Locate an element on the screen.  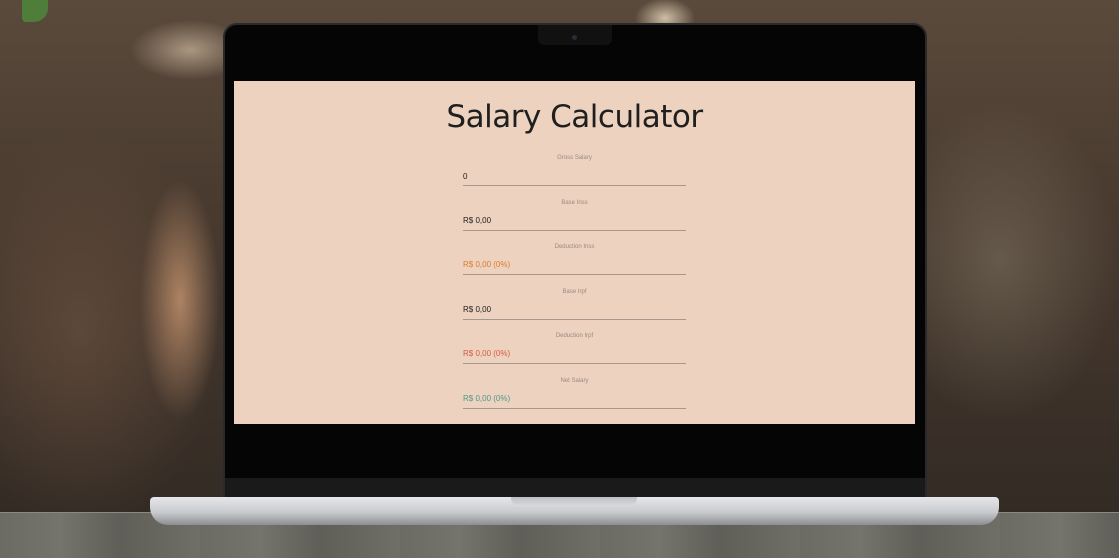
deduction-inss-field: Deduction Inss R$ 0,00 (0%) is located at coordinates (574, 264).